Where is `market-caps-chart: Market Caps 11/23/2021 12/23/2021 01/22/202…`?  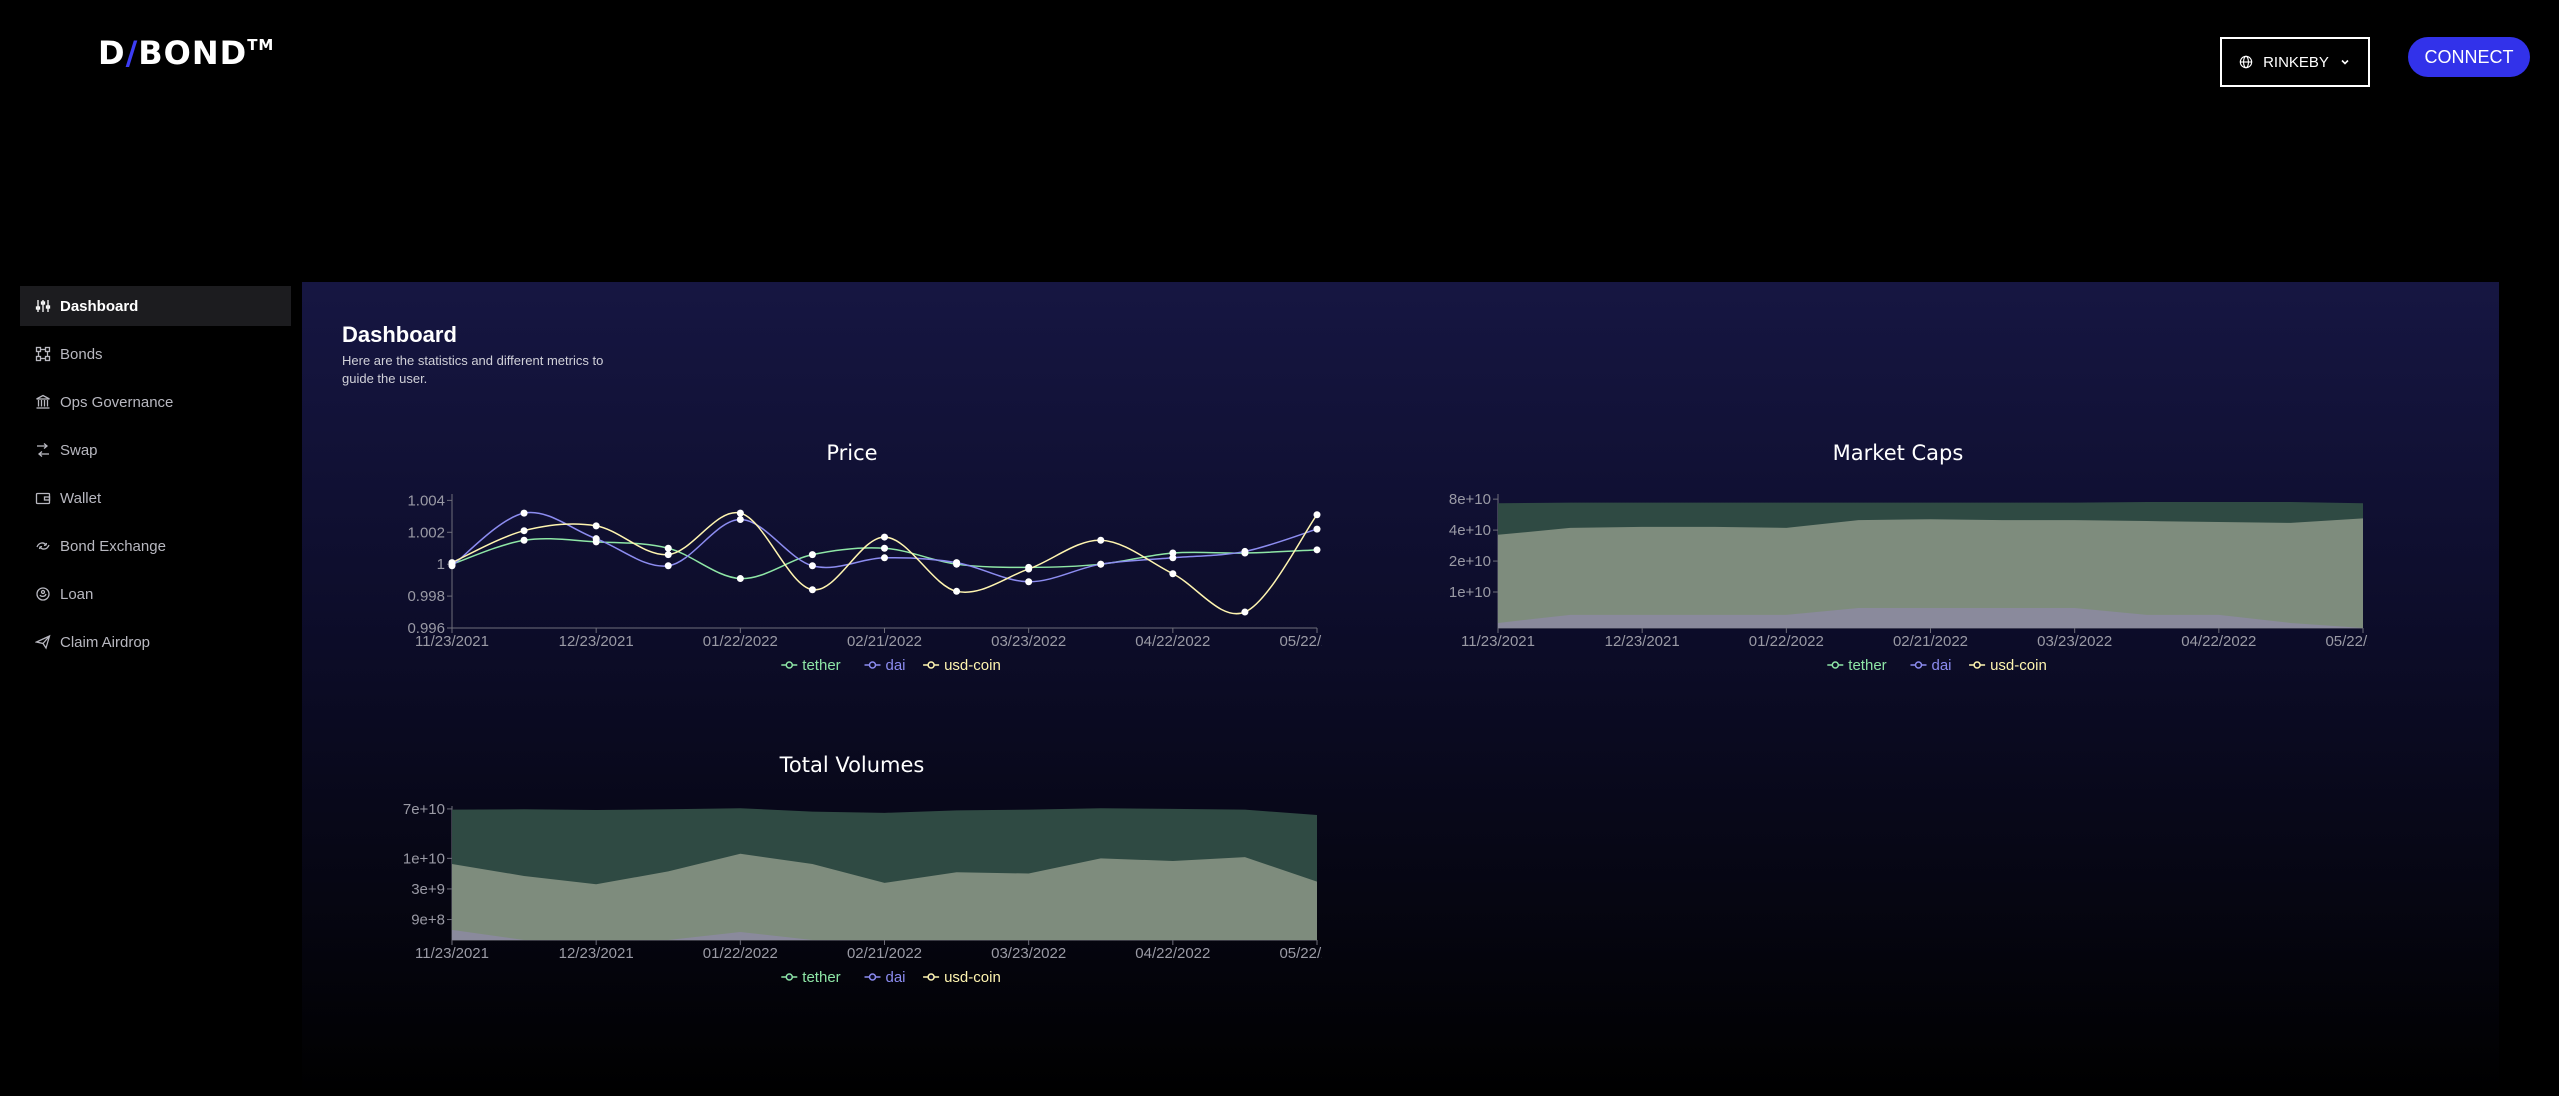 market-caps-chart: Market Caps 11/23/2021 12/23/2021 01/22/202… is located at coordinates (1898, 569).